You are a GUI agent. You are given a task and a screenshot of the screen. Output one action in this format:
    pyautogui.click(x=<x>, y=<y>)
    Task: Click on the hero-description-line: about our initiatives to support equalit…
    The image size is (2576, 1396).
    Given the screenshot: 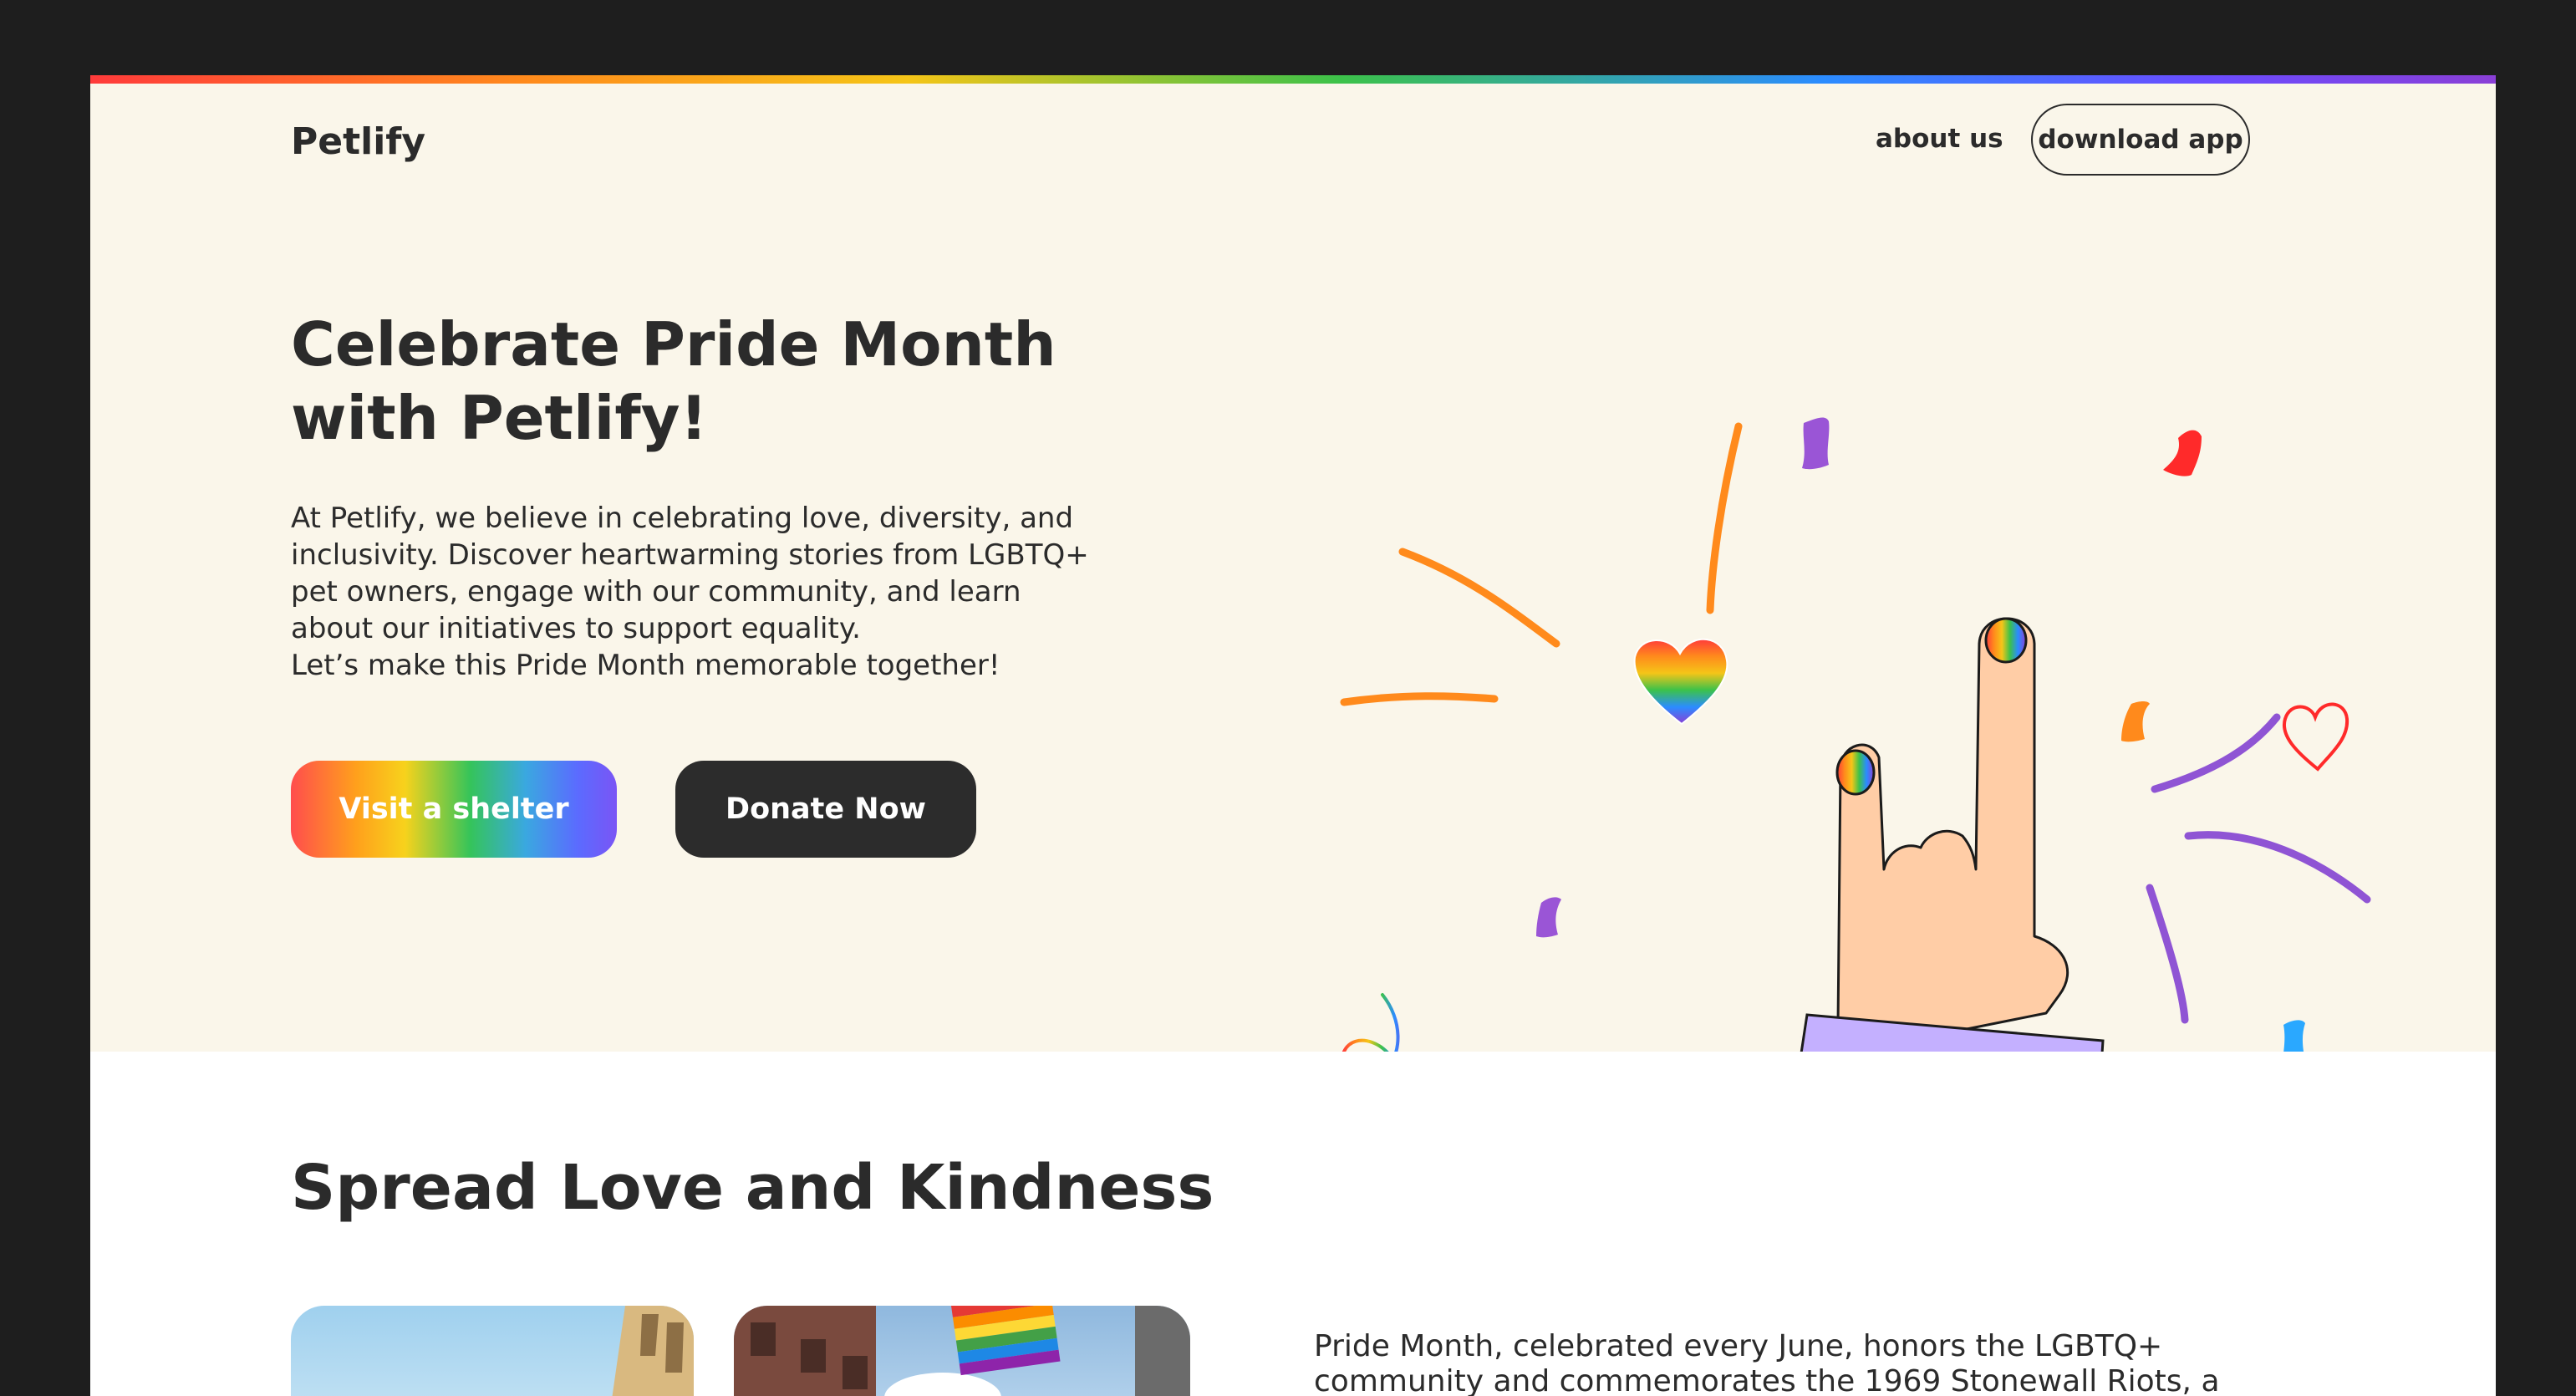 What is the action you would take?
    pyautogui.click(x=576, y=628)
    